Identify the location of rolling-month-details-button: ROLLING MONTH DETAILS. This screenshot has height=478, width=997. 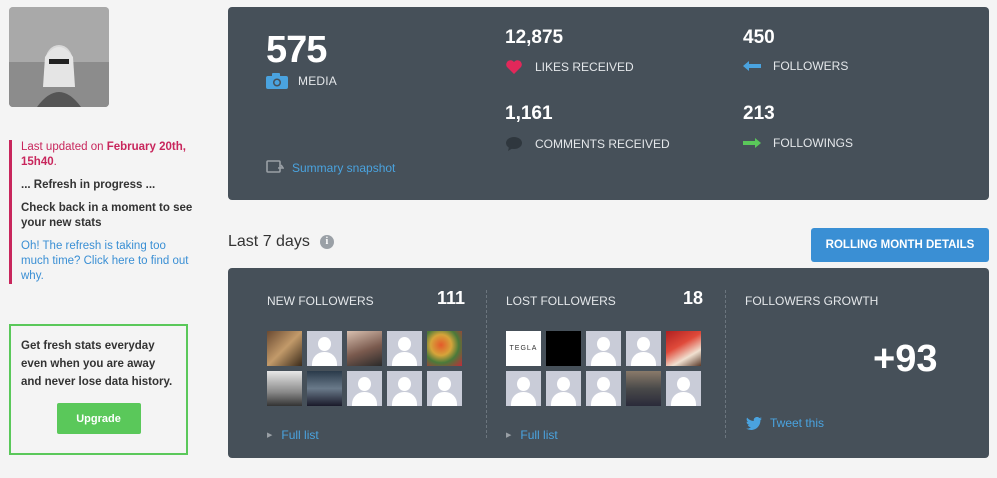
(900, 245).